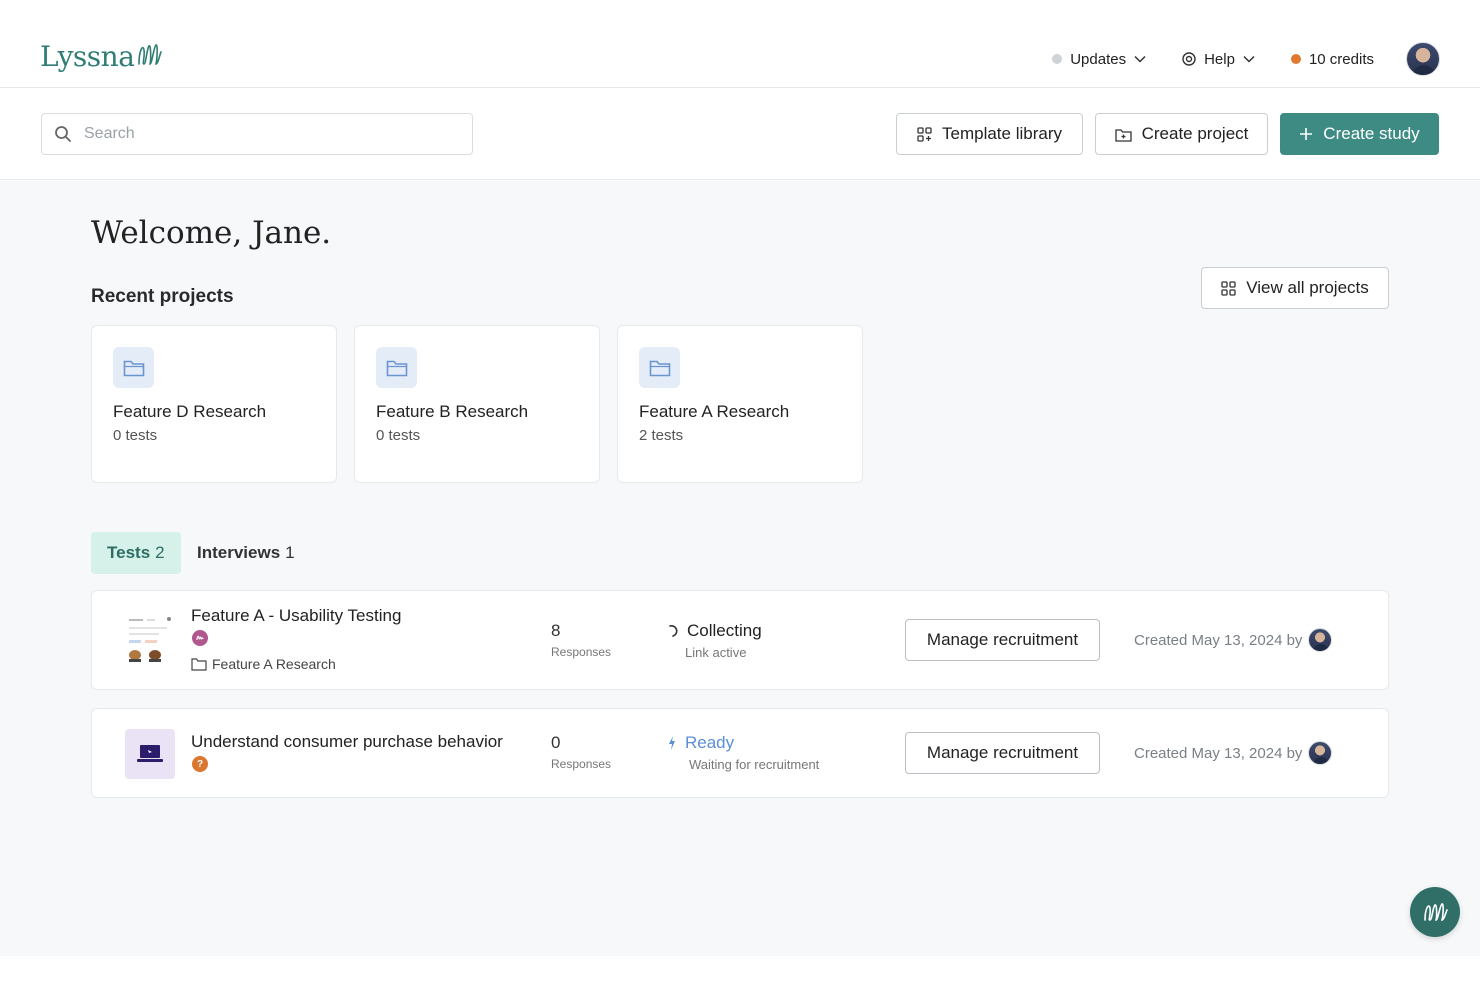  Describe the element at coordinates (661, 435) in the screenshot. I see `project-test-count: 2 tests` at that location.